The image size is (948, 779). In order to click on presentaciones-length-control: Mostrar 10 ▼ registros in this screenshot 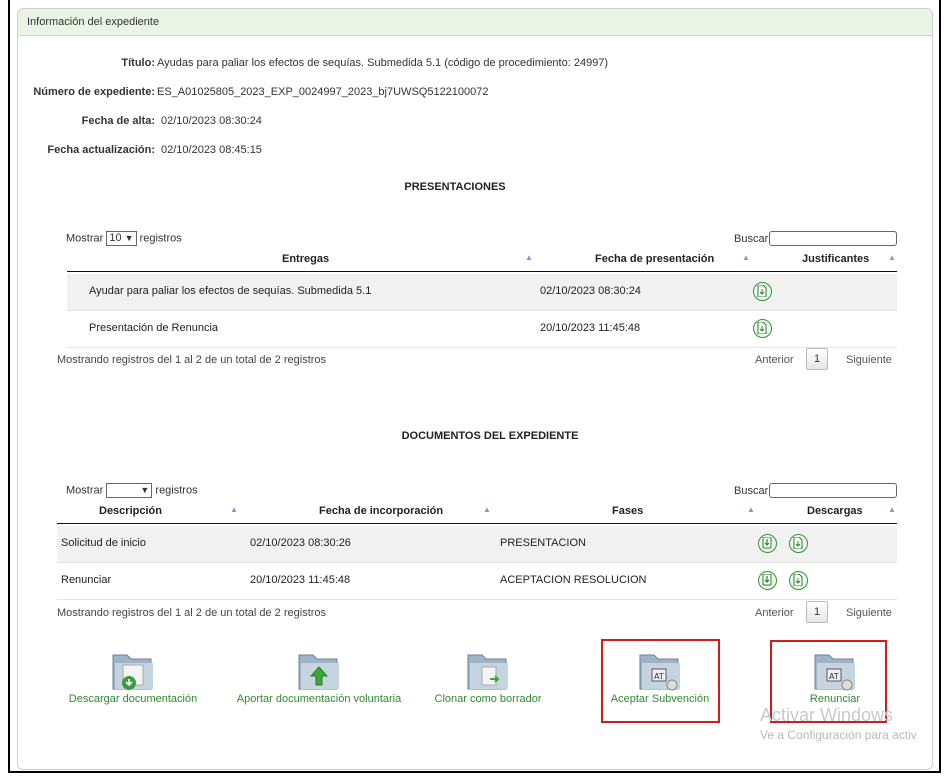, I will do `click(124, 238)`.